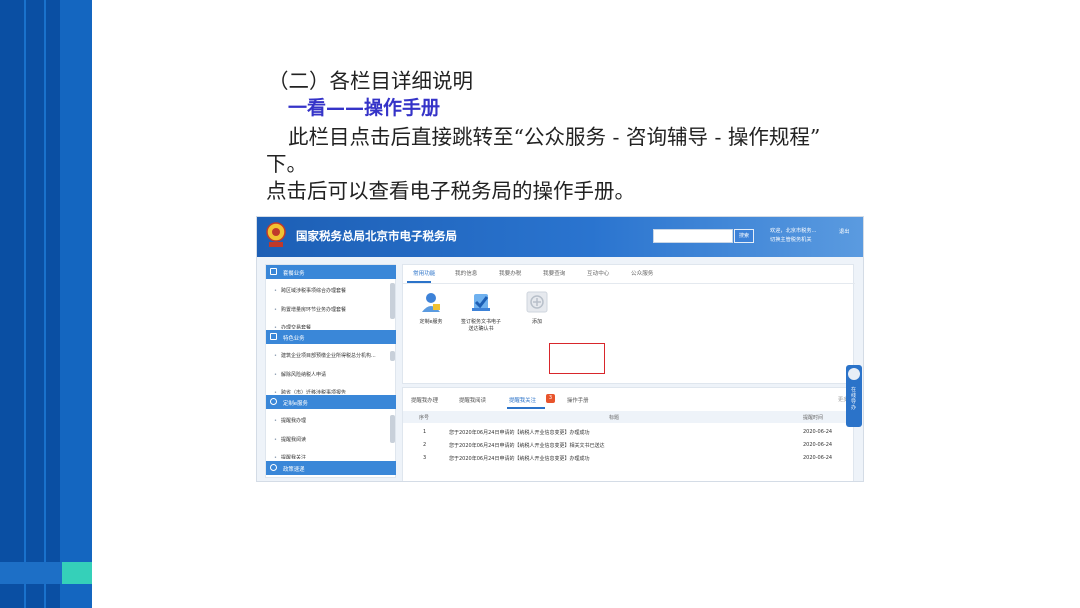 The image size is (1080, 608). What do you see at coordinates (854, 374) in the screenshot?
I see `avatar-icon` at bounding box center [854, 374].